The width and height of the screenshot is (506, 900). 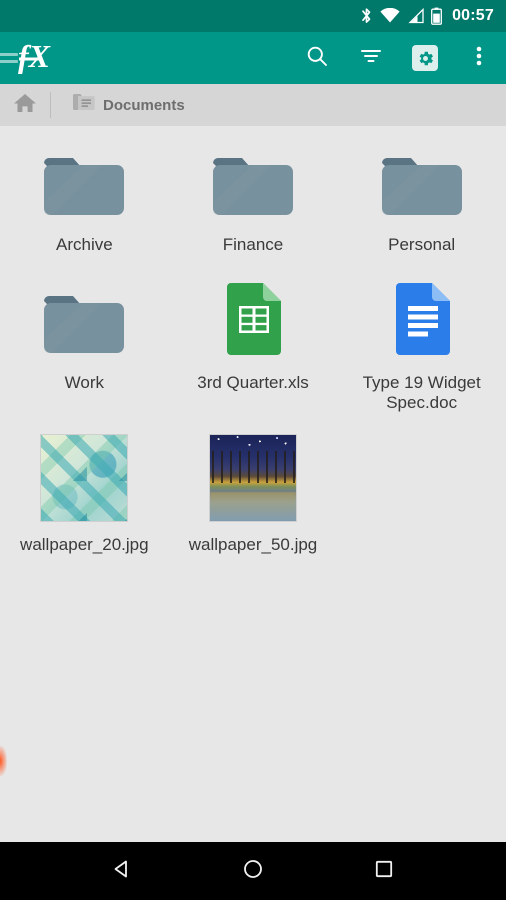 I want to click on documents-folder-icon, so click(x=84, y=105).